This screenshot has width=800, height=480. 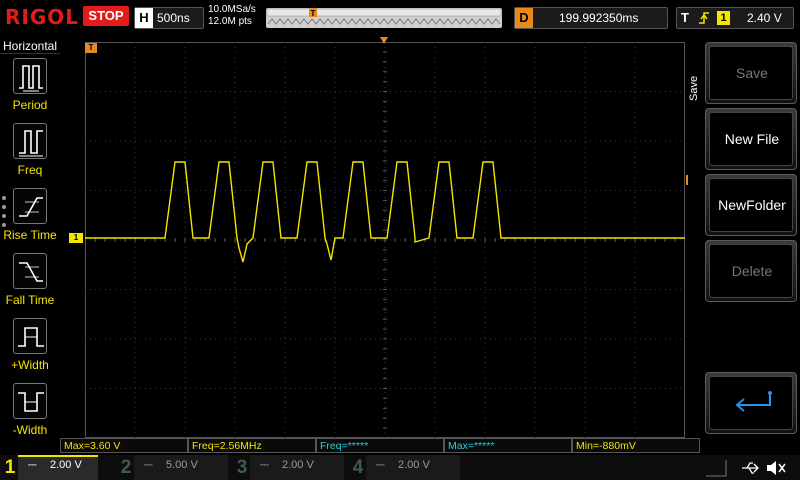 I want to click on channel-1-number: 1, so click(x=10, y=467).